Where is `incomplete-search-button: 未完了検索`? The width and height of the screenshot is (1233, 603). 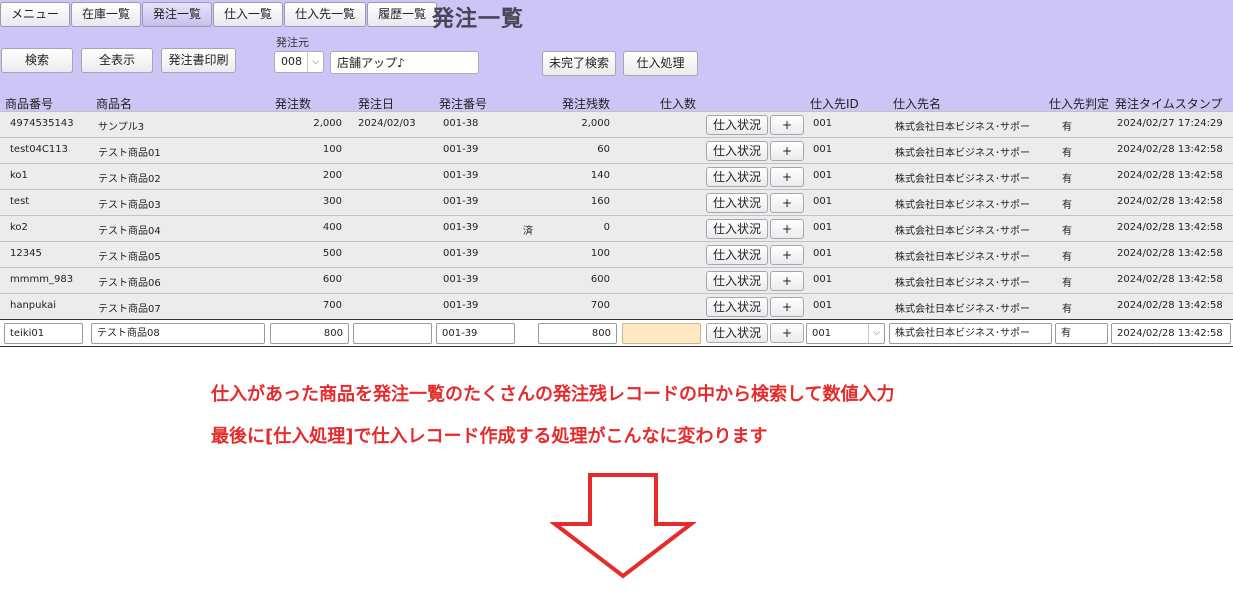 incomplete-search-button: 未完了検索 is located at coordinates (579, 63).